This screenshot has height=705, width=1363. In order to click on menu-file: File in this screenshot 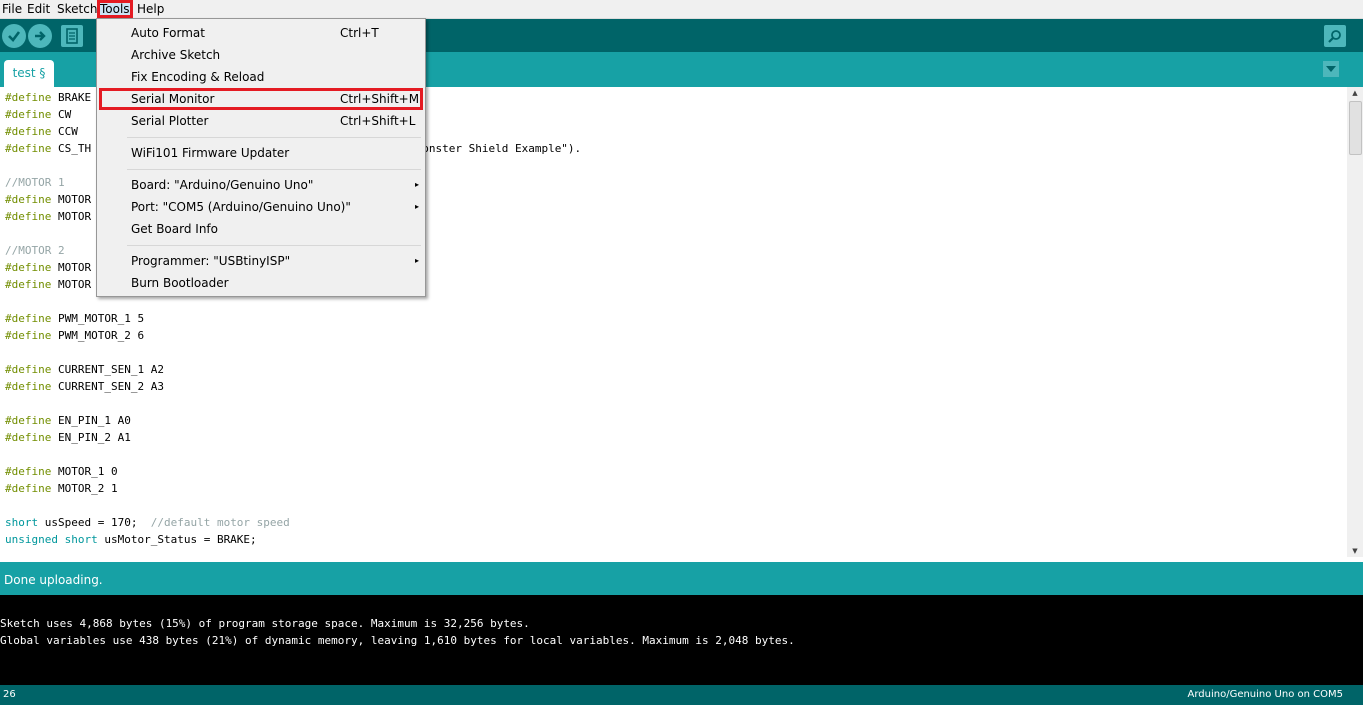, I will do `click(12, 9)`.